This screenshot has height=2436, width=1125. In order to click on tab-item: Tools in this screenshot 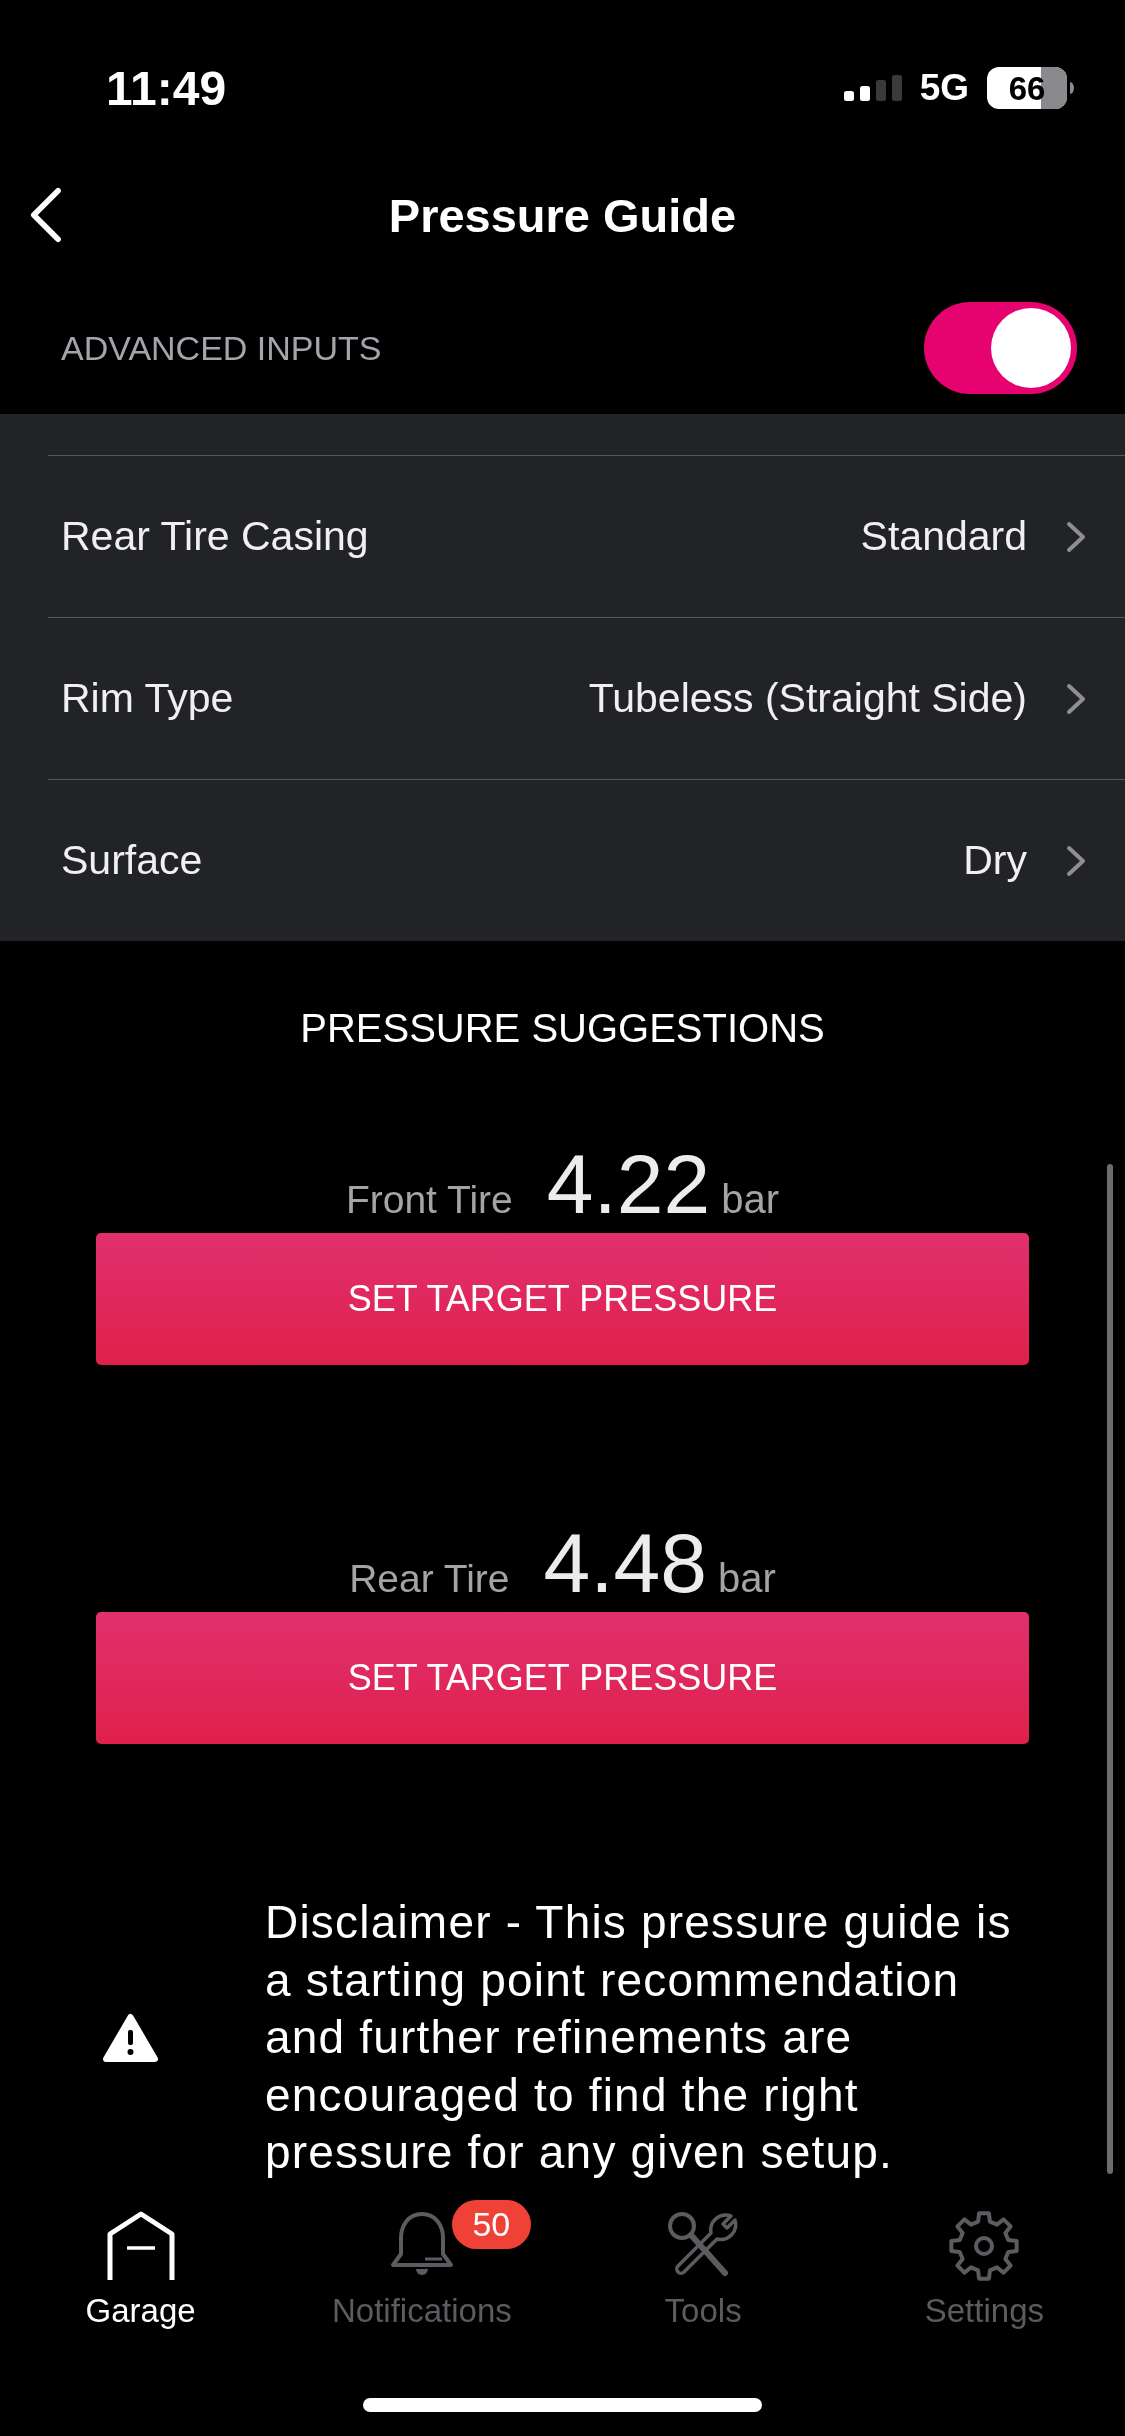, I will do `click(703, 2263)`.